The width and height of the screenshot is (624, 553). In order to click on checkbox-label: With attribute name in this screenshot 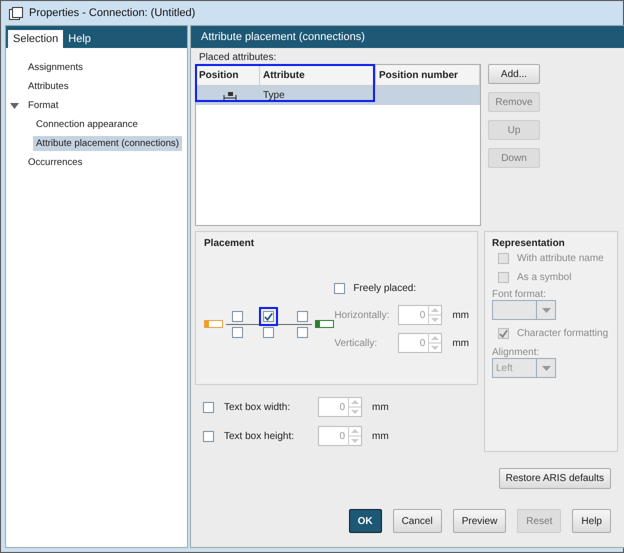, I will do `click(560, 258)`.